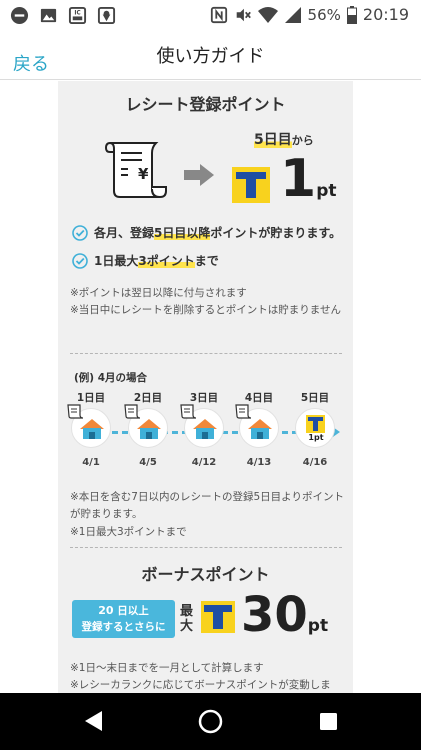  I want to click on example-label: (例) 4月の場合, so click(111, 378).